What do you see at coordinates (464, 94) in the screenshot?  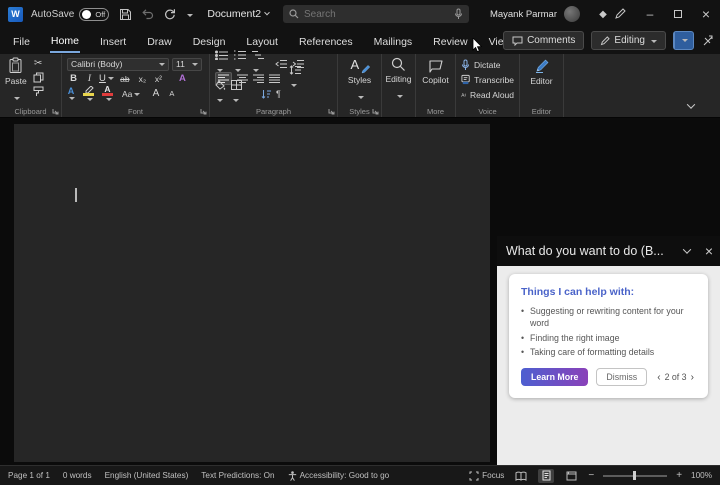 I see `read-aloud-icon` at bounding box center [464, 94].